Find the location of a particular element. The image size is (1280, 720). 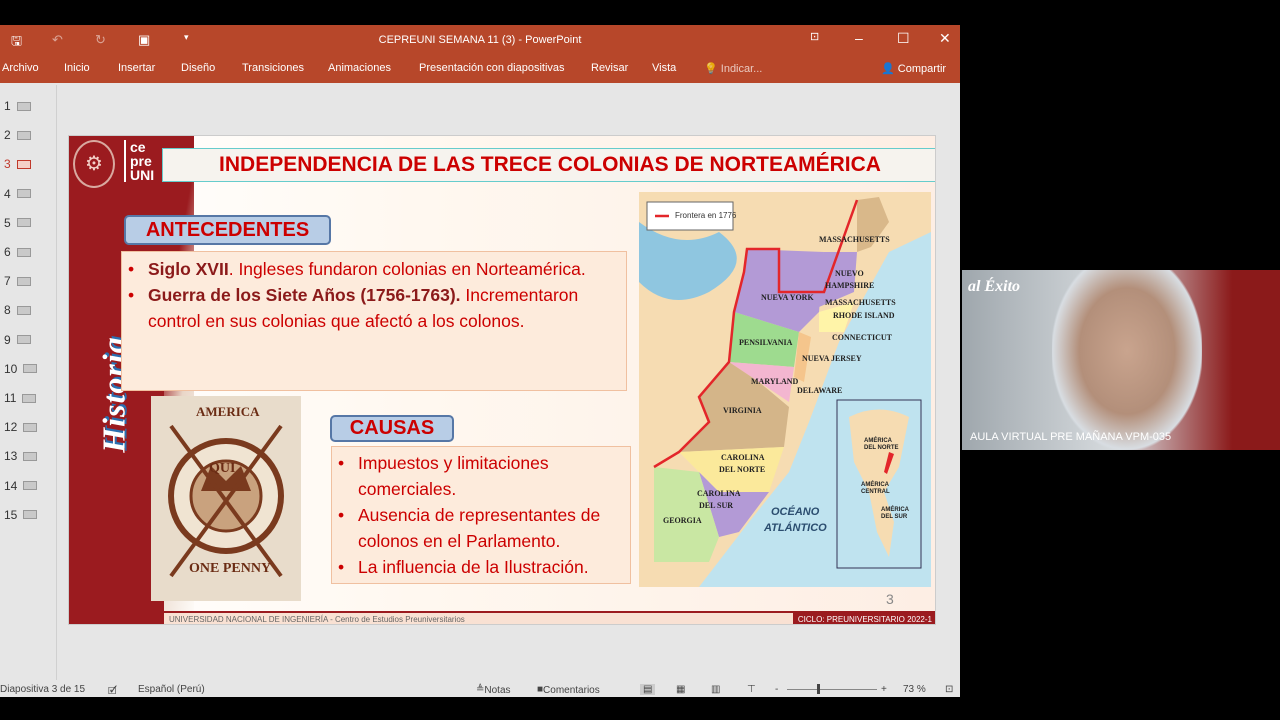

normal-view-icon: ▤ is located at coordinates (648, 689).